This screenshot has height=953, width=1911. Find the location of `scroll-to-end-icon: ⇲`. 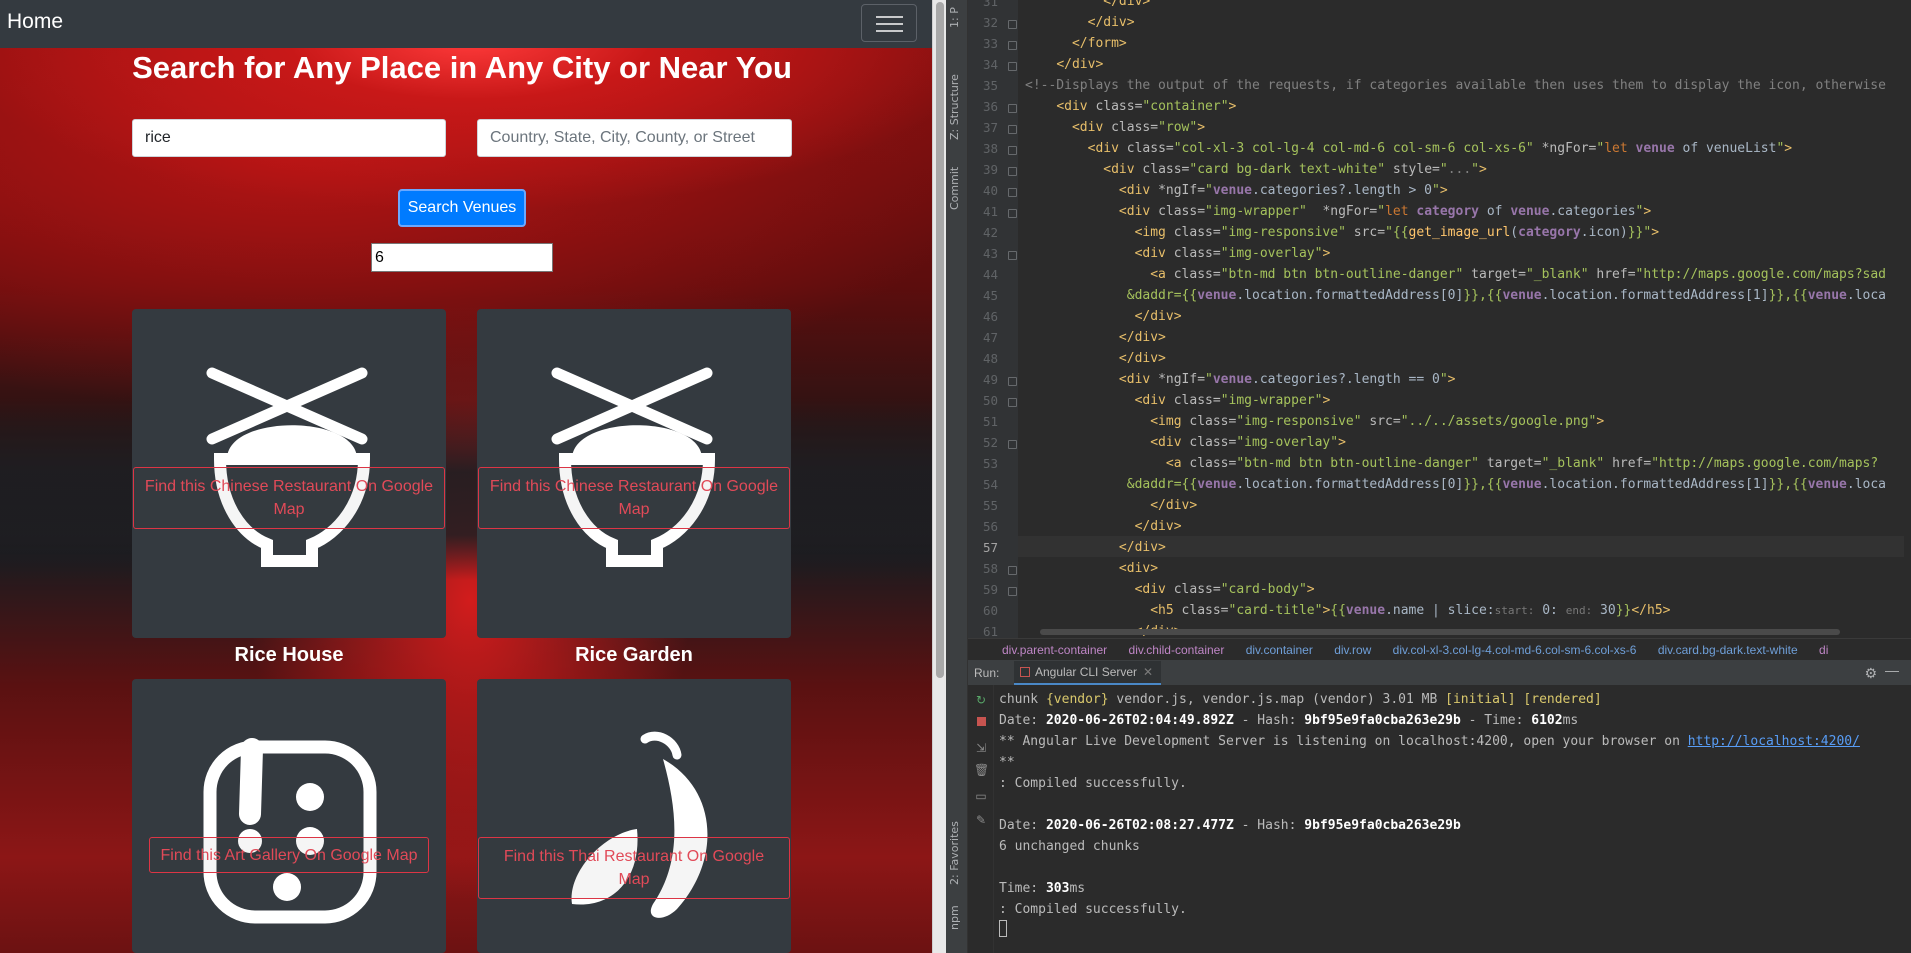

scroll-to-end-icon: ⇲ is located at coordinates (981, 748).